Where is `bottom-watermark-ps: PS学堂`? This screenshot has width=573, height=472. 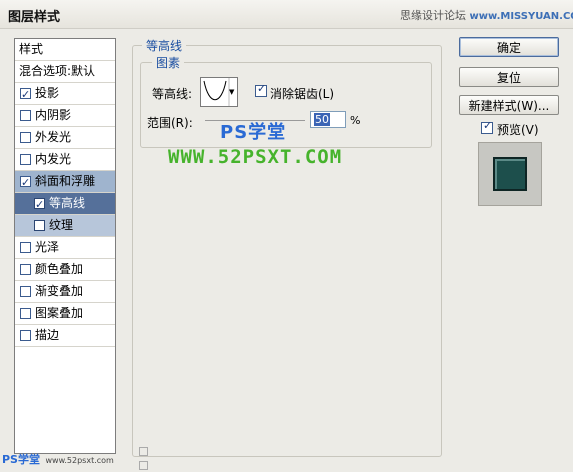
bottom-watermark-ps: PS学堂 is located at coordinates (21, 459).